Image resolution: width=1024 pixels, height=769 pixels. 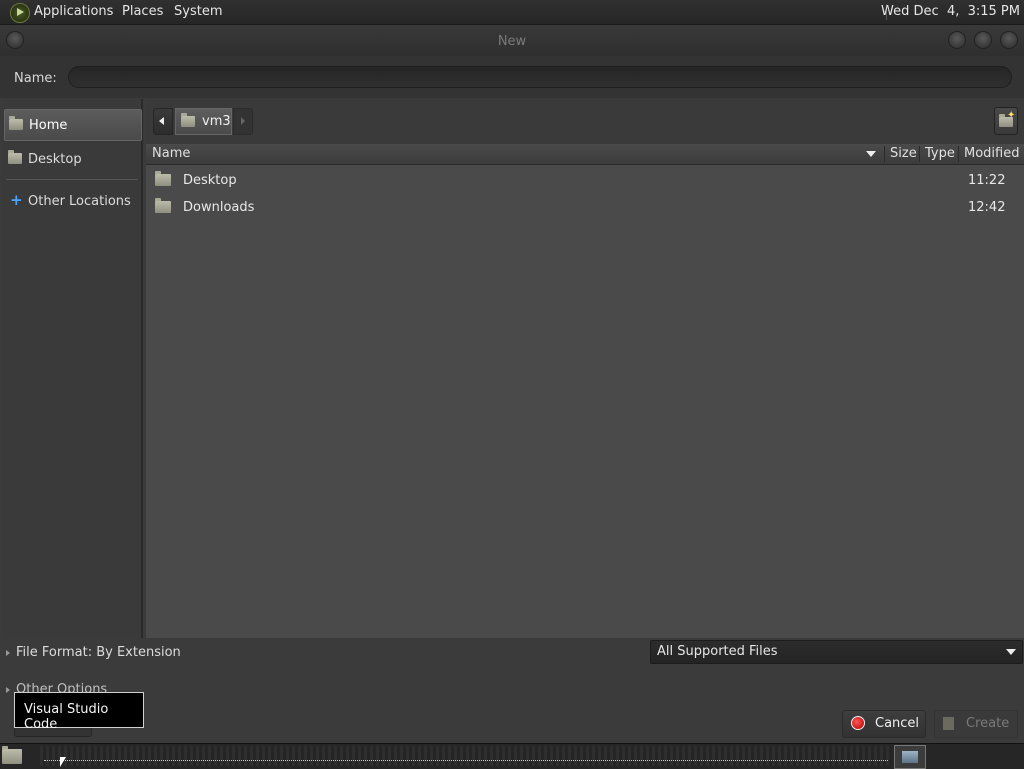 I want to click on play-icon, so click(x=20, y=12).